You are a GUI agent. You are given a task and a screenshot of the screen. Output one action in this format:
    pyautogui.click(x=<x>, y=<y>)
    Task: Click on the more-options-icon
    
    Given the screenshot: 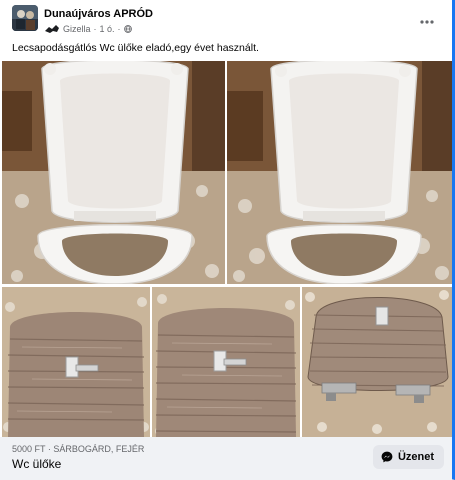 What is the action you would take?
    pyautogui.click(x=427, y=20)
    